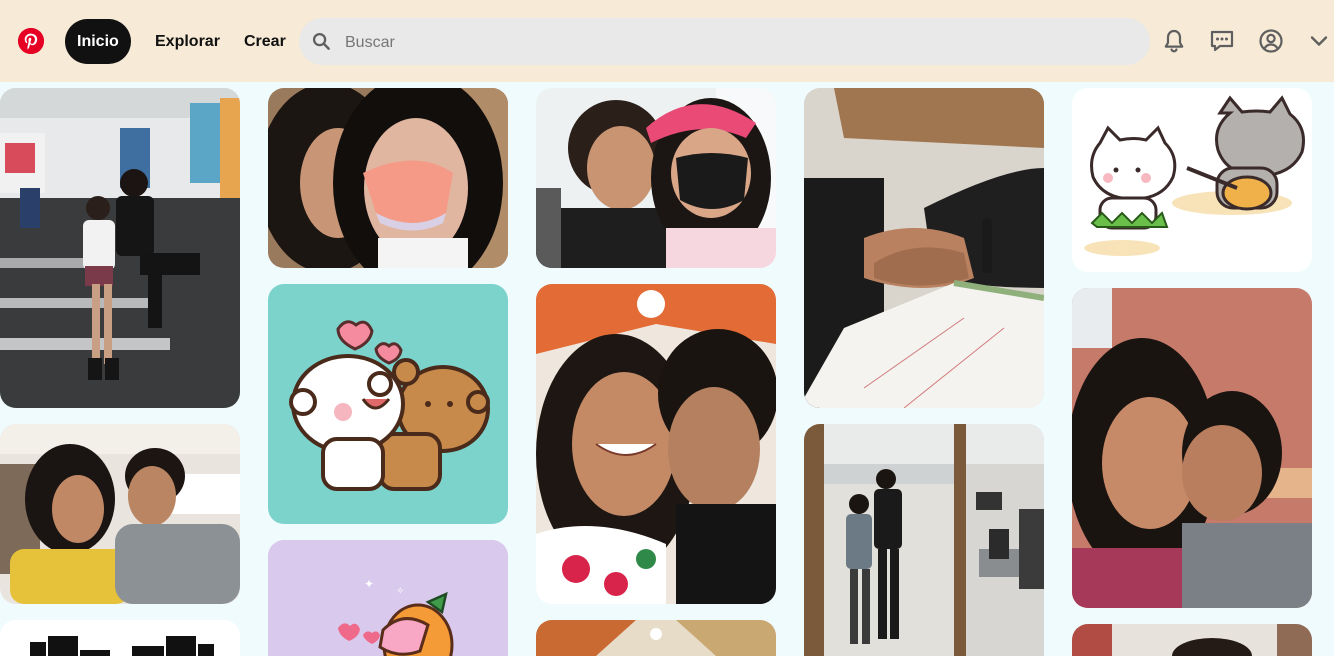  Describe the element at coordinates (1222, 41) in the screenshot. I see `messages-icon` at that location.